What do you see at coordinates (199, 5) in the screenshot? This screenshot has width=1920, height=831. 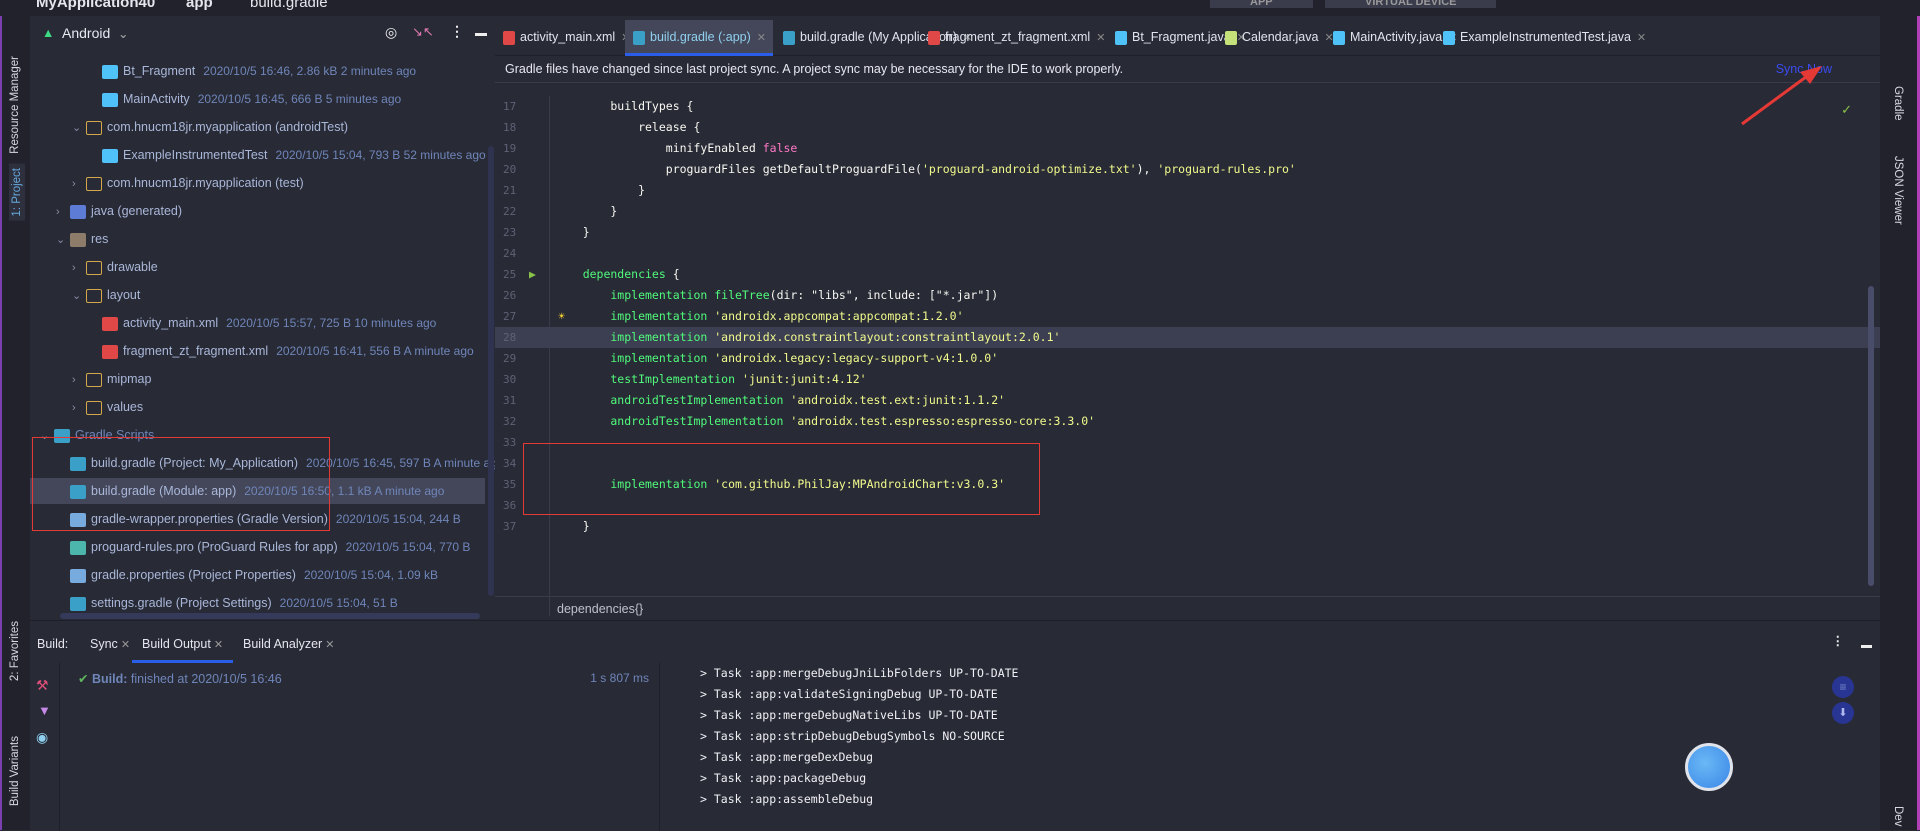 I see `breadcrumb-module: app` at bounding box center [199, 5].